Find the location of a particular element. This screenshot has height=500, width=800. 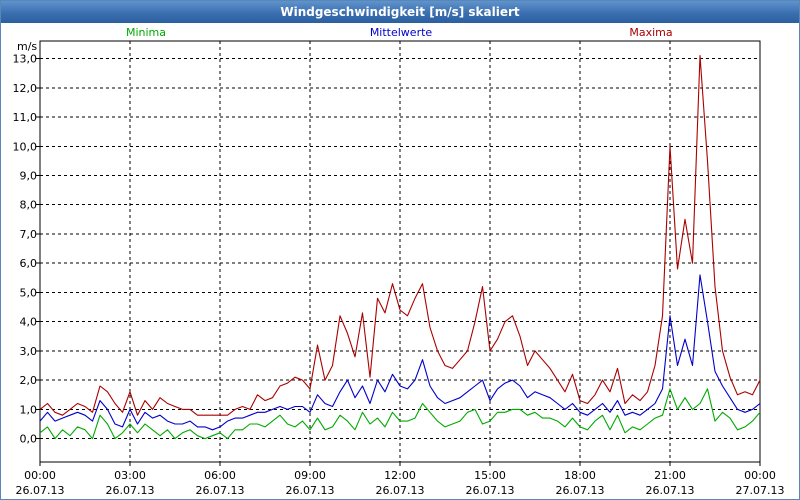

x-tick-time: 18:00 is located at coordinates (580, 475).